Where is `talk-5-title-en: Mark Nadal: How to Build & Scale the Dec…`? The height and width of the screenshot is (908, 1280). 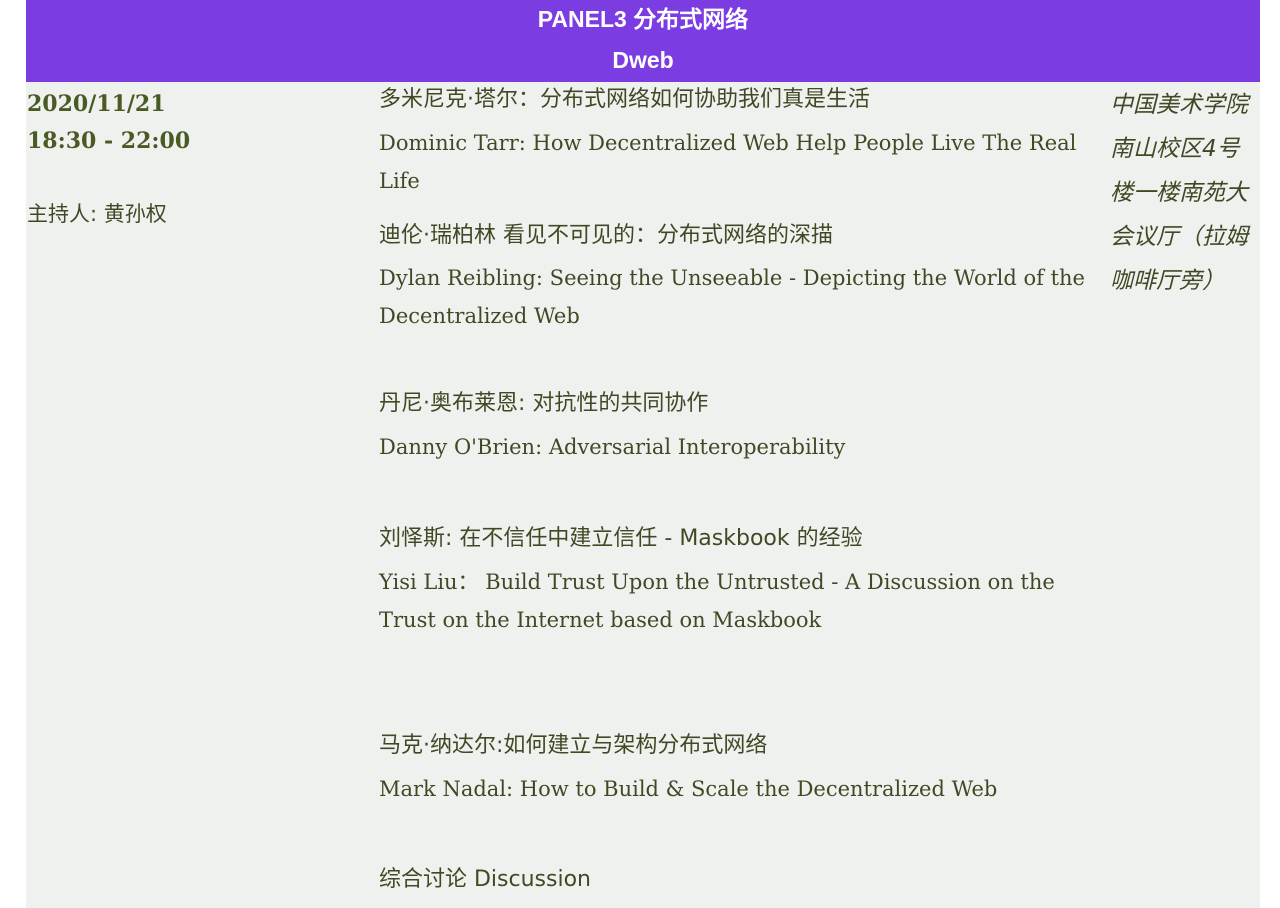
talk-5-title-en: Mark Nadal: How to Build & Scale the Dec… is located at coordinates (688, 789).